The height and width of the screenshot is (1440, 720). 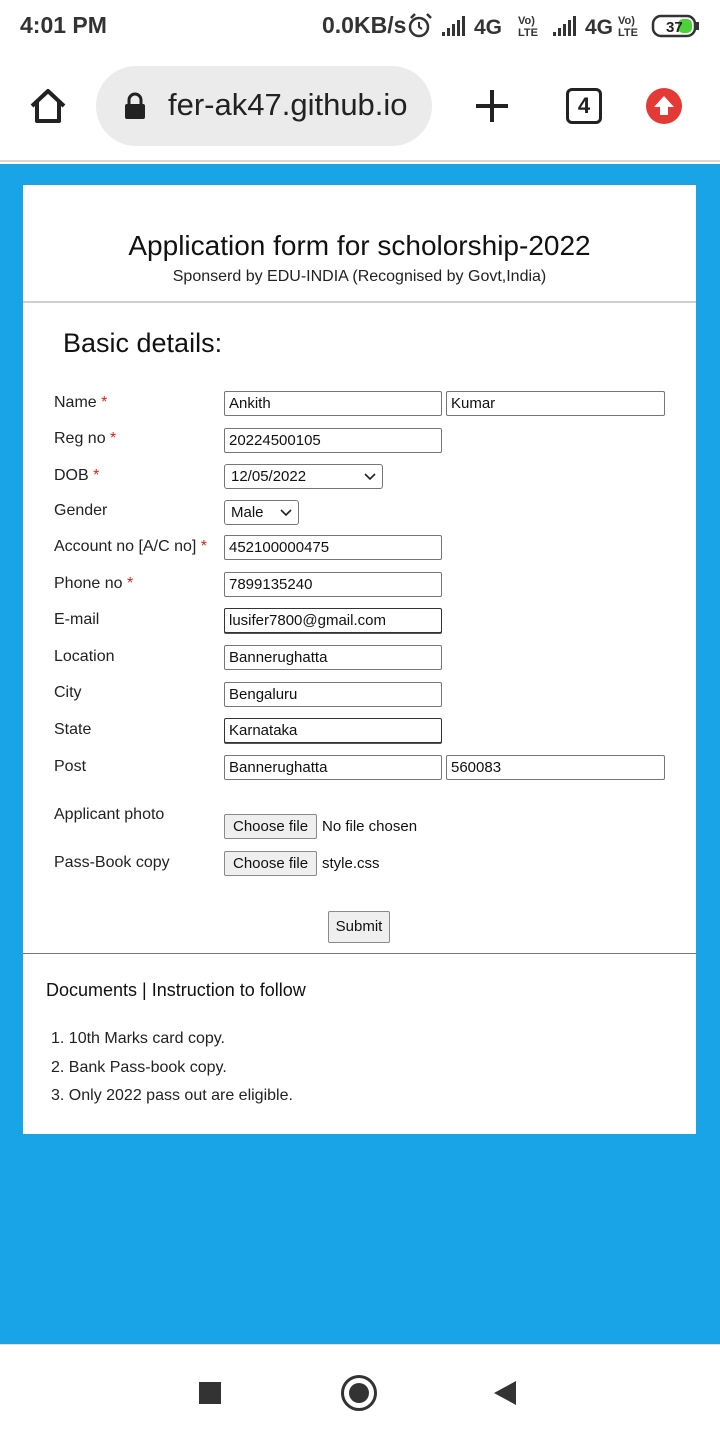 I want to click on status-time: 4:01 PM, so click(x=63, y=25).